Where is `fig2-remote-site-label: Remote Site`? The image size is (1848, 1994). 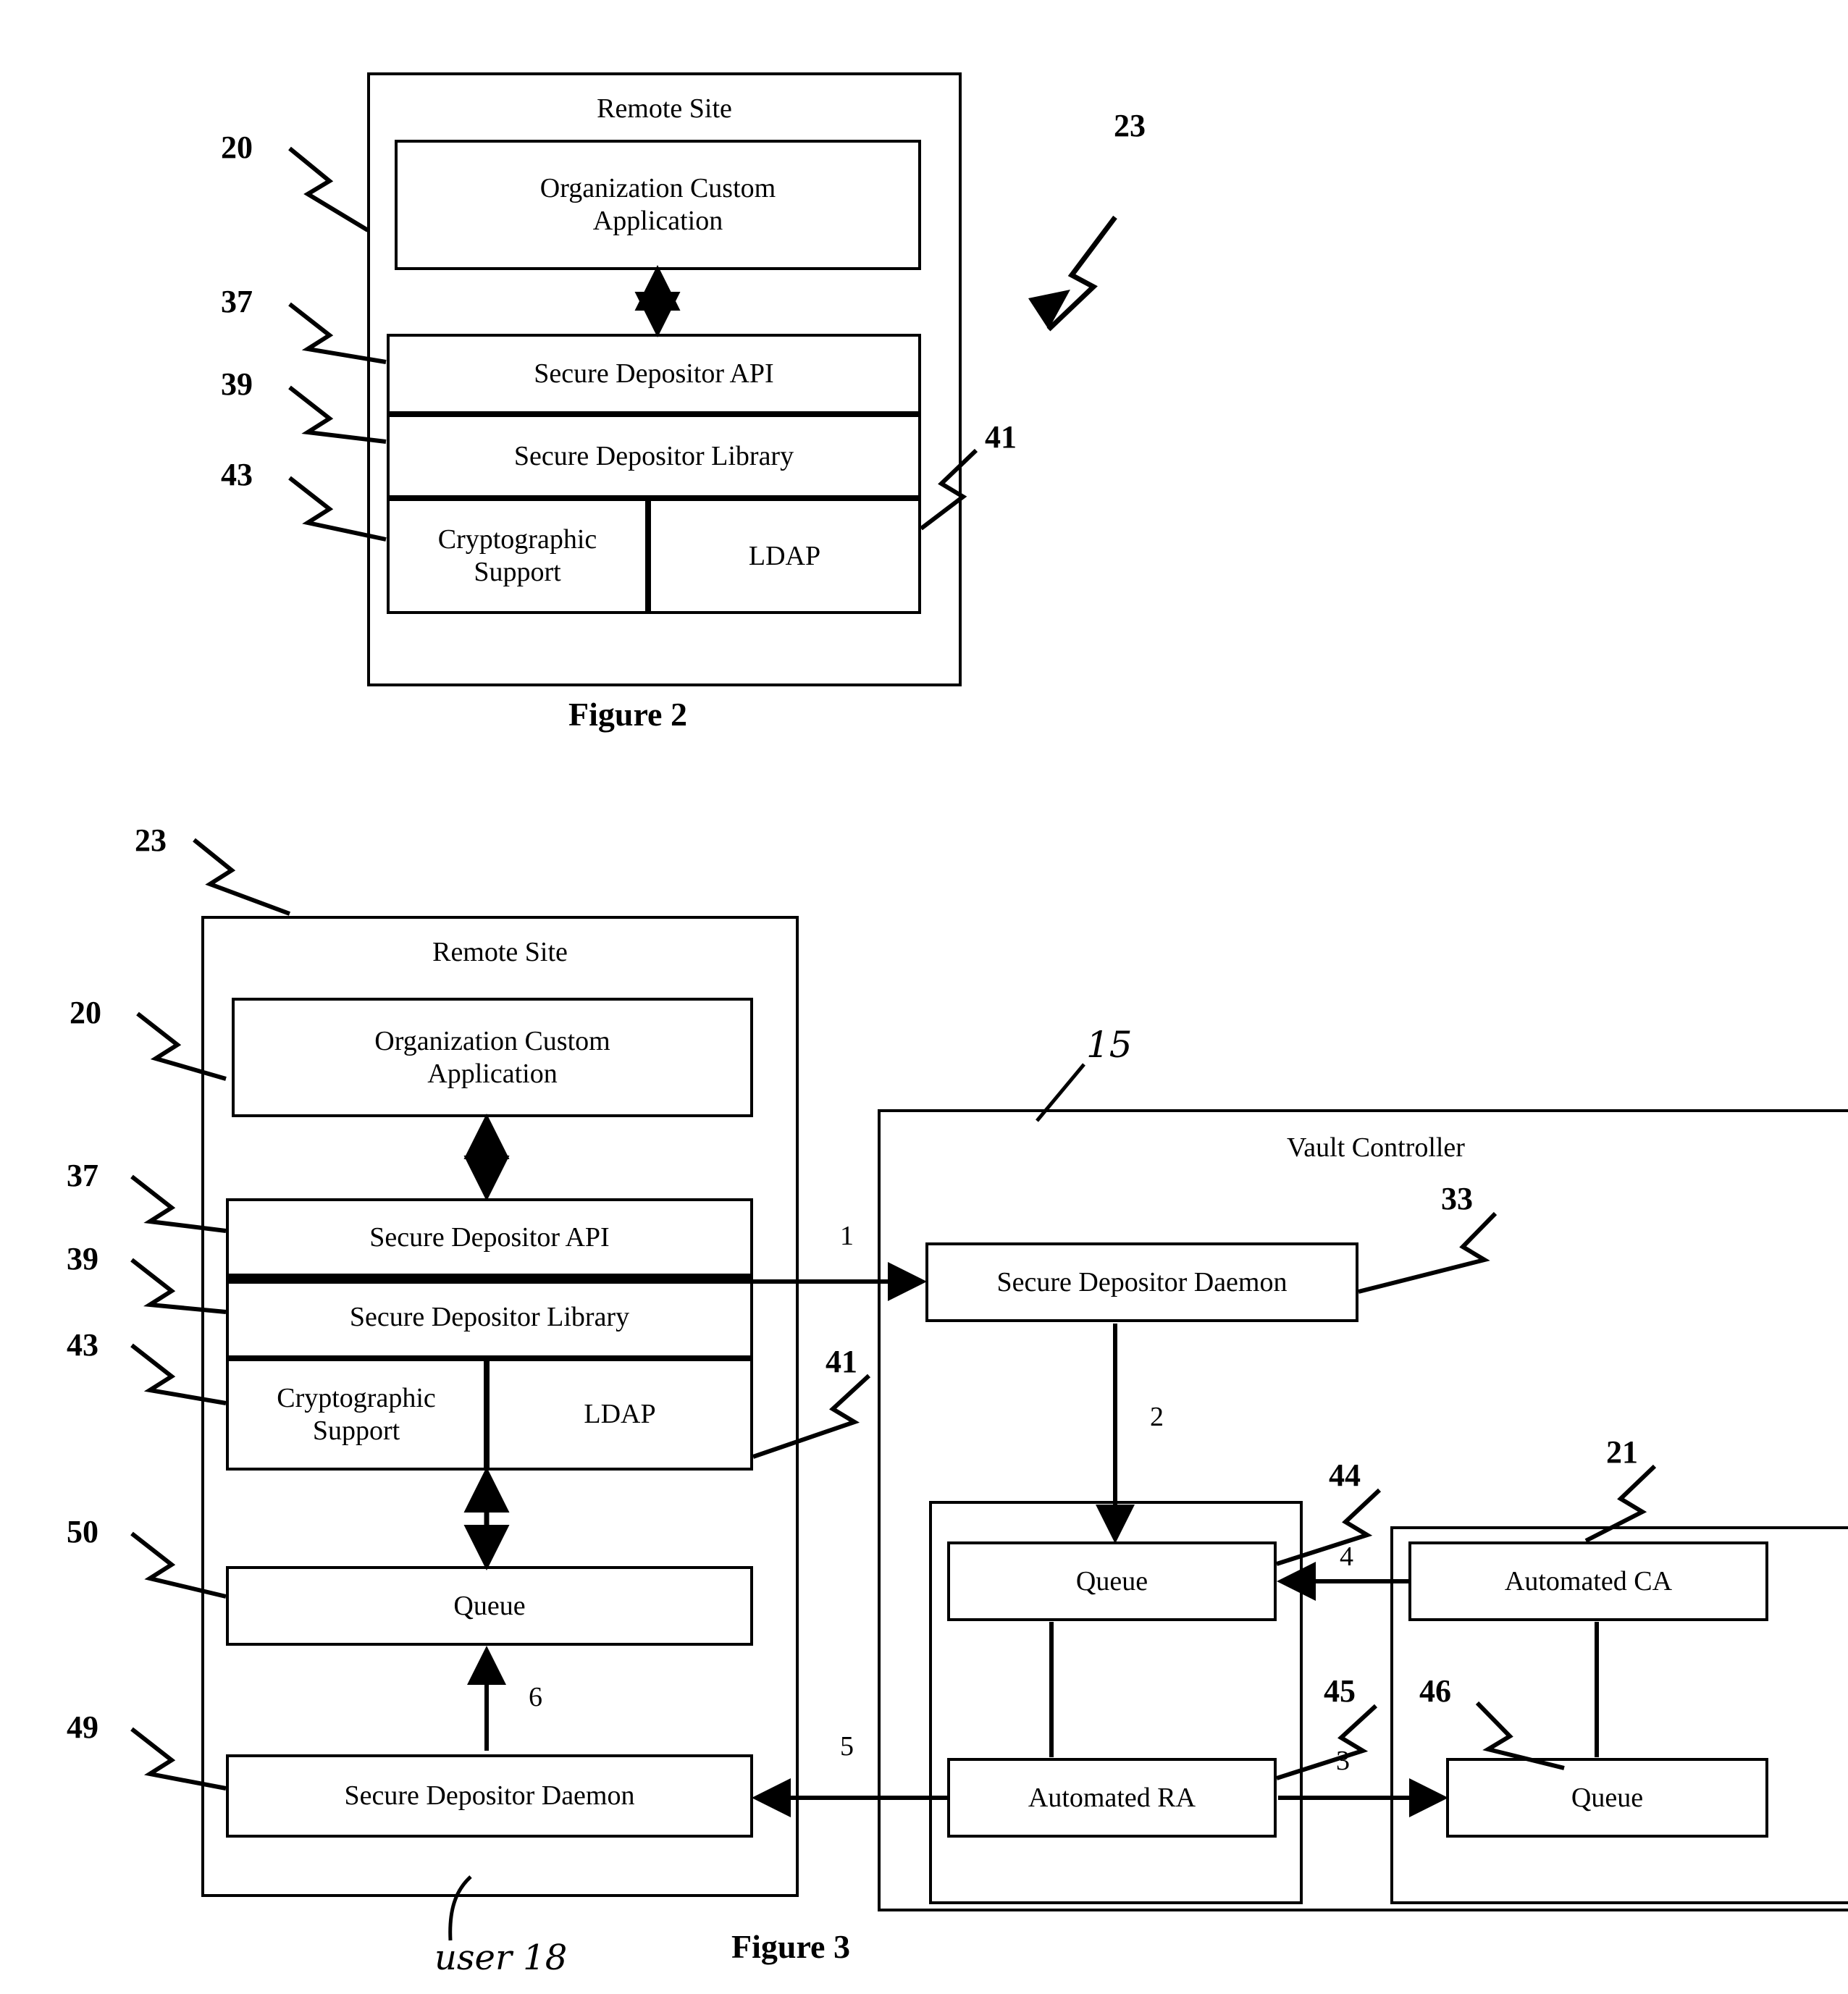
fig2-remote-site-label: Remote Site is located at coordinates (664, 109).